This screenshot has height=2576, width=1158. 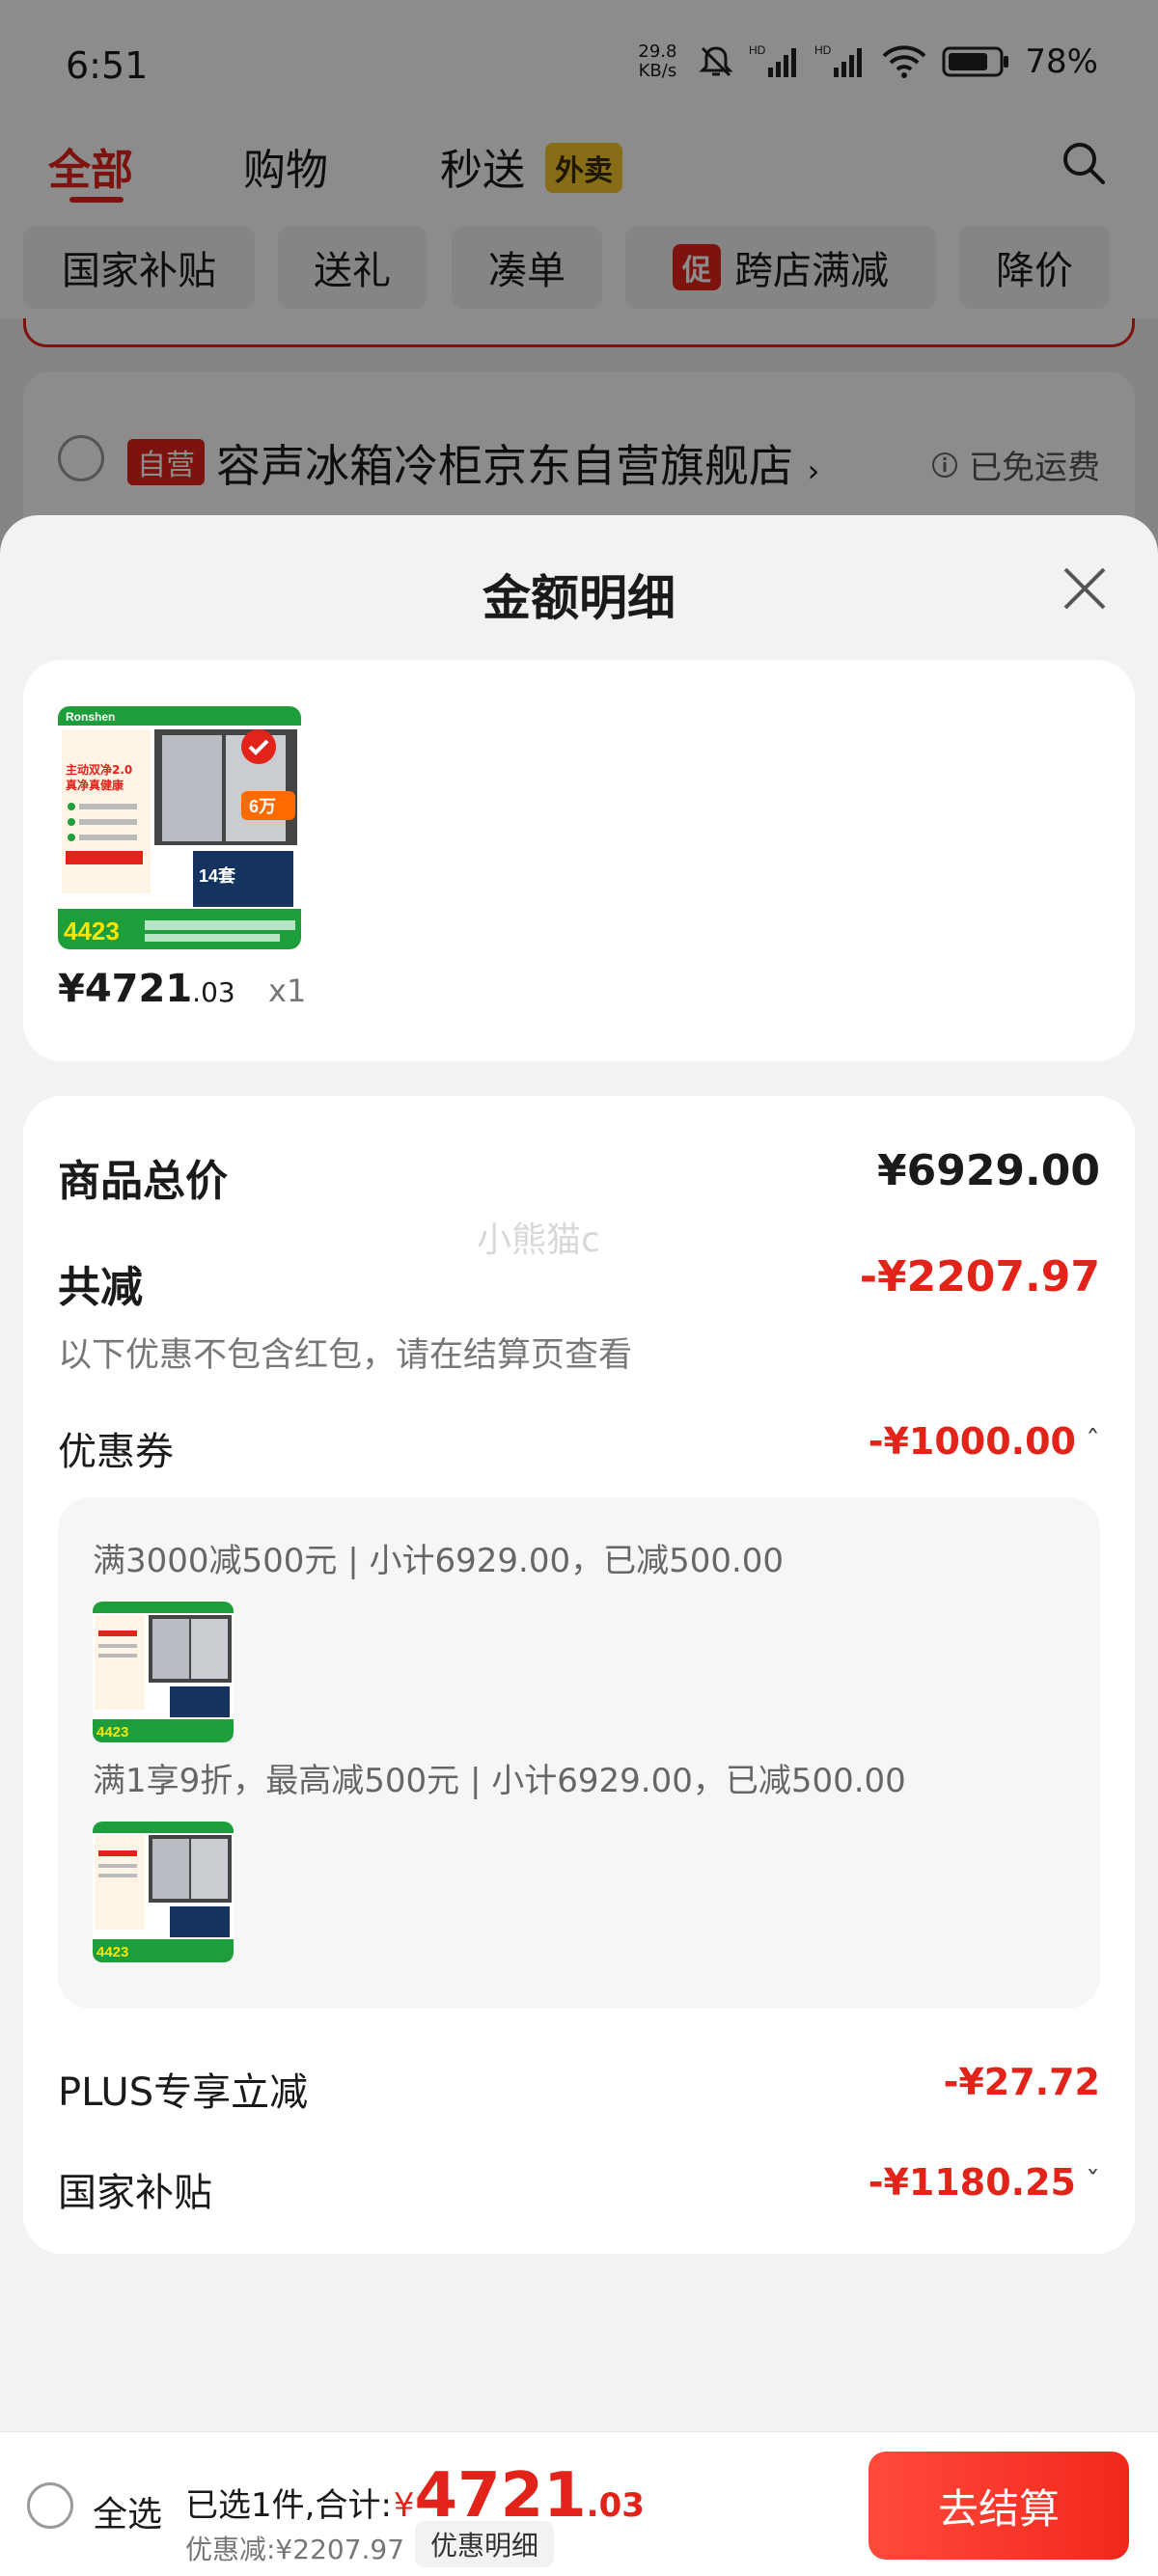 I want to click on product-image: Ronshen 主动双净2.0 真净真健康 14套 6万 4423, so click(x=179, y=827).